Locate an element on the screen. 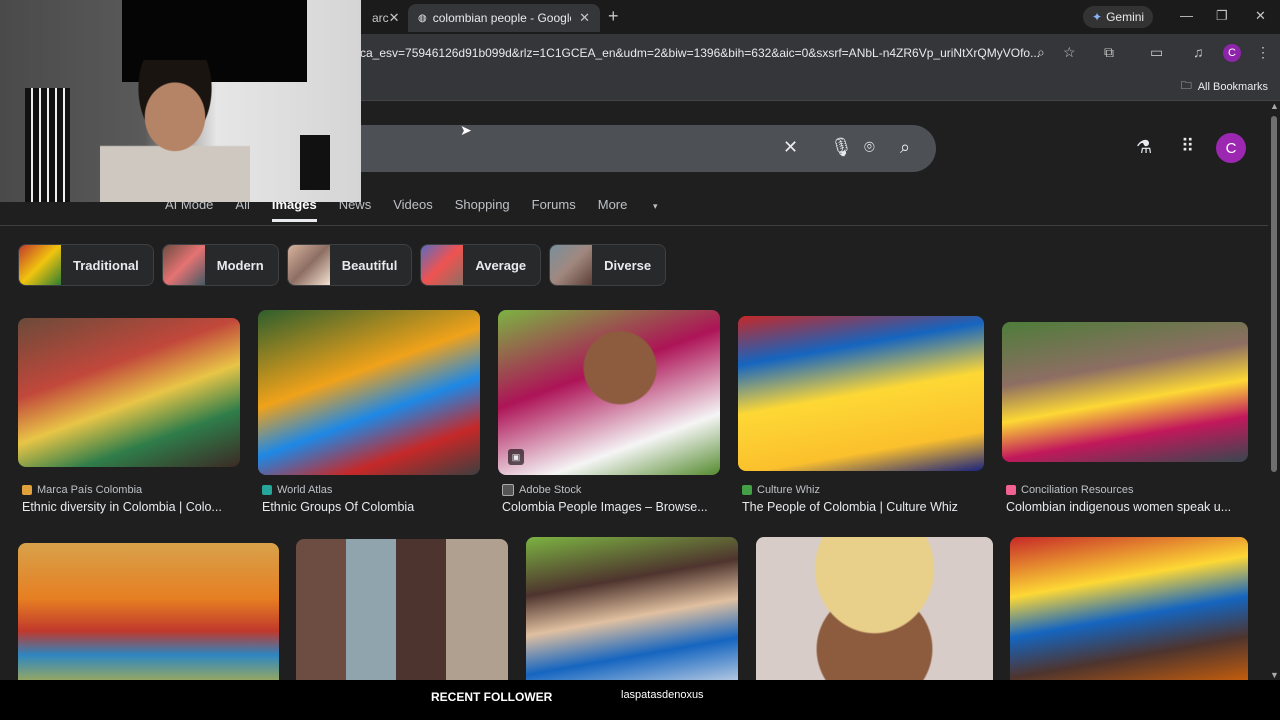 The width and height of the screenshot is (1280, 720). tabs-divider is located at coordinates (634, 225).